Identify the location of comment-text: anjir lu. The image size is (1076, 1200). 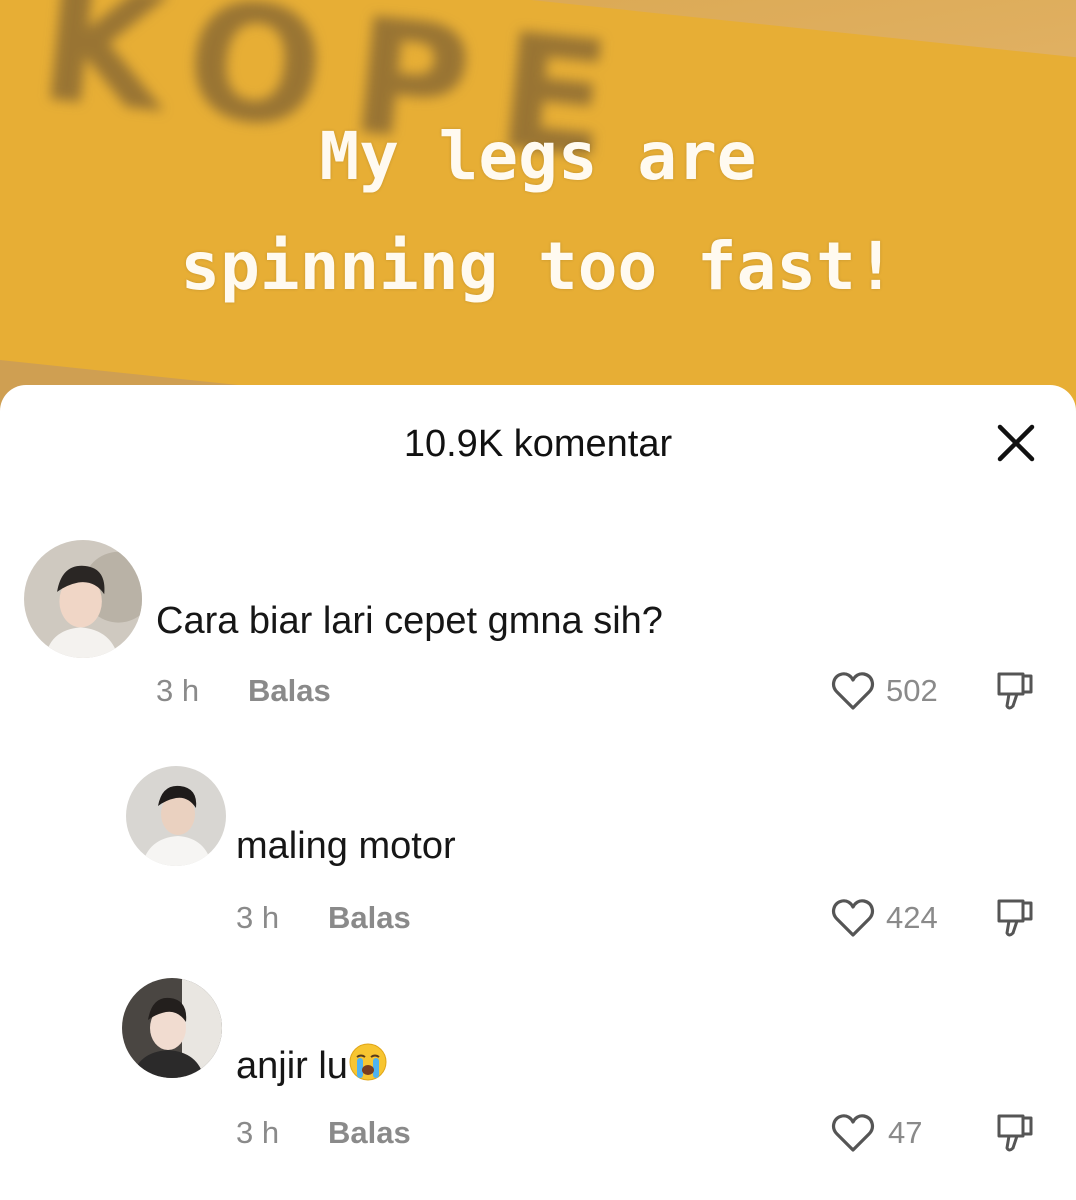
(312, 1065).